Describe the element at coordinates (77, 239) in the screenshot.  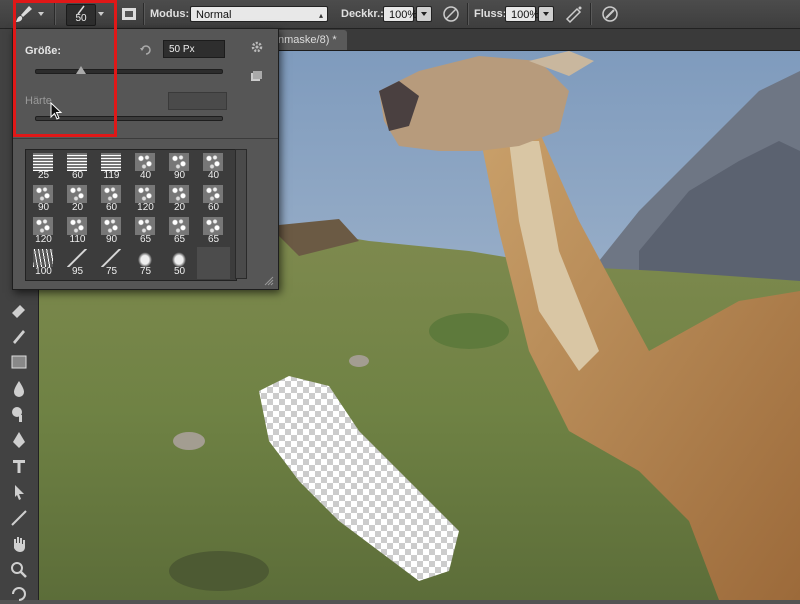
I see `brush-preset-size: 110` at that location.